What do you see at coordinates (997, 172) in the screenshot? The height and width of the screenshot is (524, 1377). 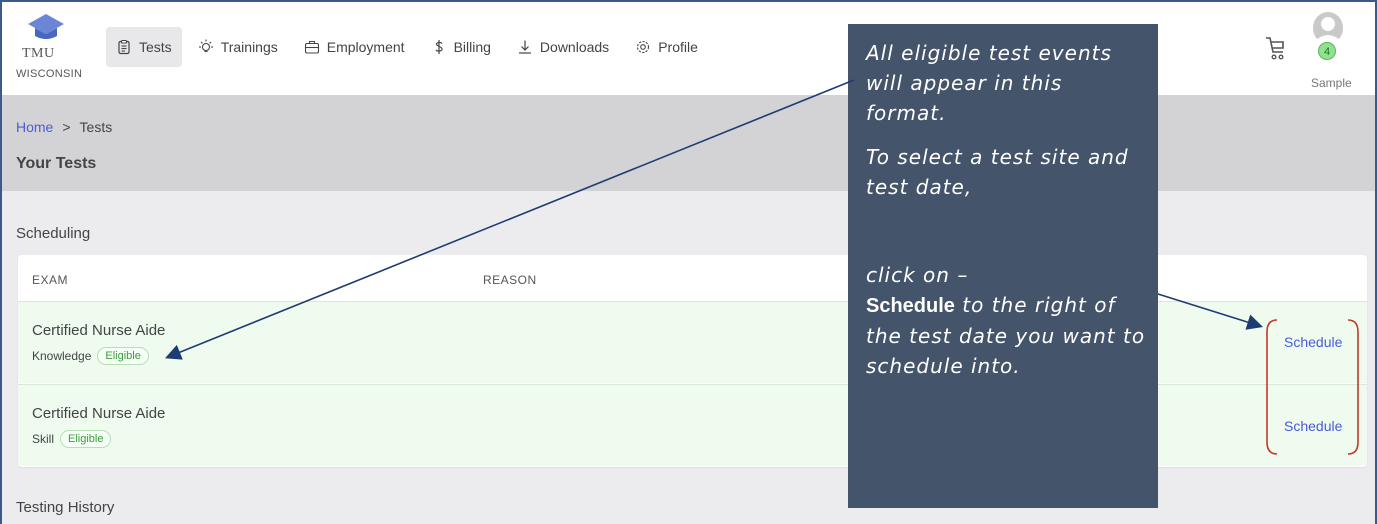 I see `callout-text-select: To select a test site and test date,` at bounding box center [997, 172].